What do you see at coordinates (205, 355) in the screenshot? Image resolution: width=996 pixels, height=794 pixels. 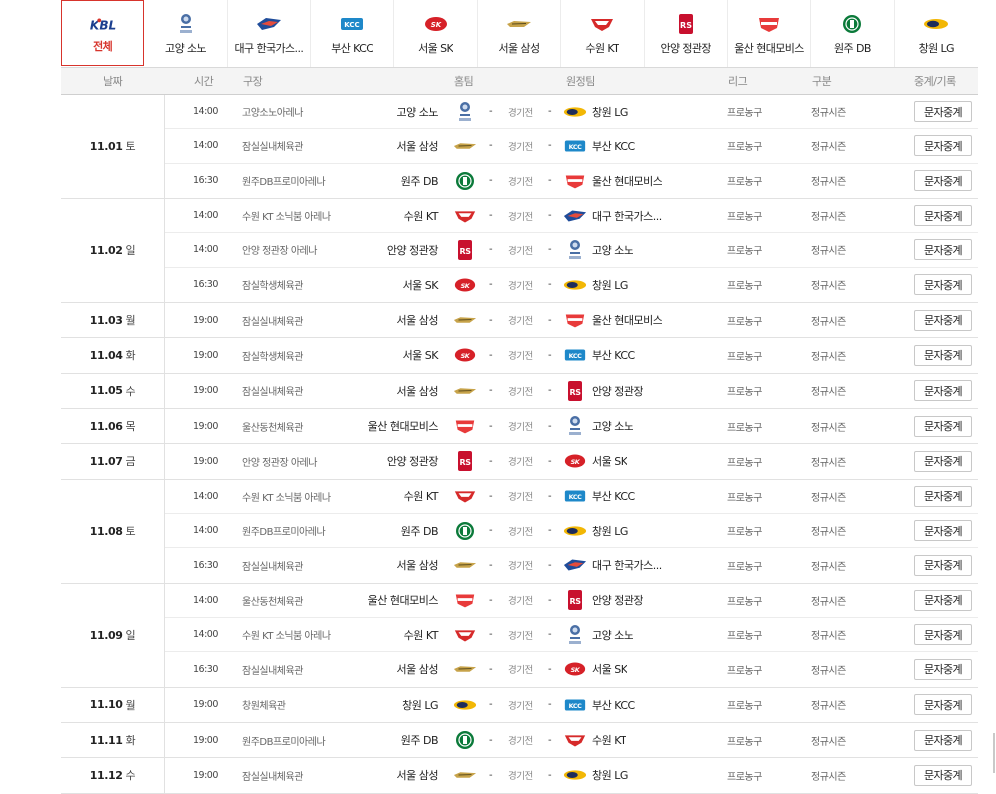 I see `game-time: 19:00` at bounding box center [205, 355].